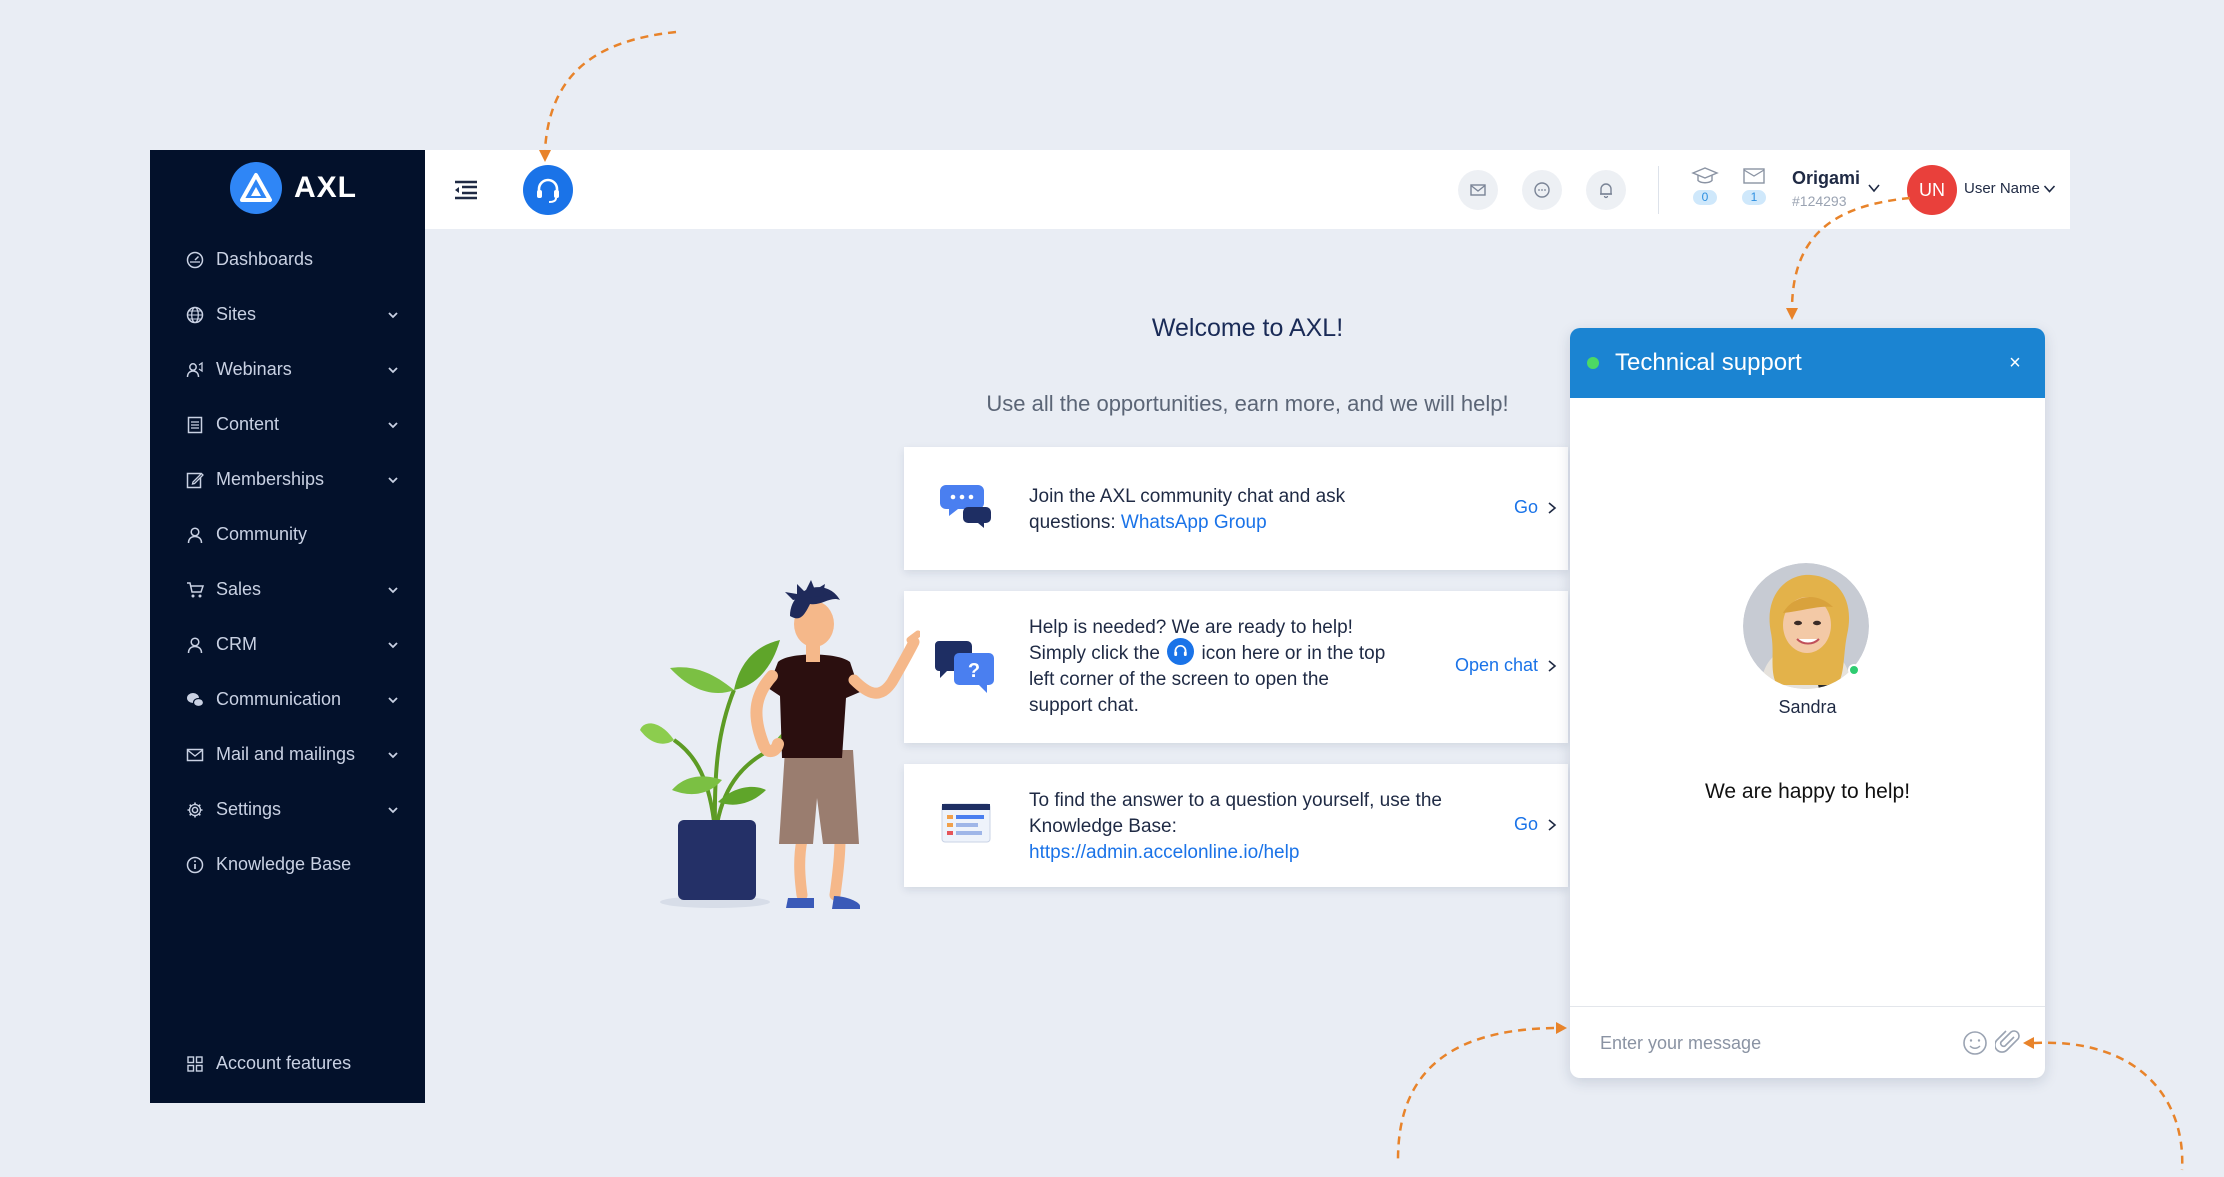 The width and height of the screenshot is (2224, 1177). I want to click on page-title: Welcome to AXL!, so click(1247, 328).